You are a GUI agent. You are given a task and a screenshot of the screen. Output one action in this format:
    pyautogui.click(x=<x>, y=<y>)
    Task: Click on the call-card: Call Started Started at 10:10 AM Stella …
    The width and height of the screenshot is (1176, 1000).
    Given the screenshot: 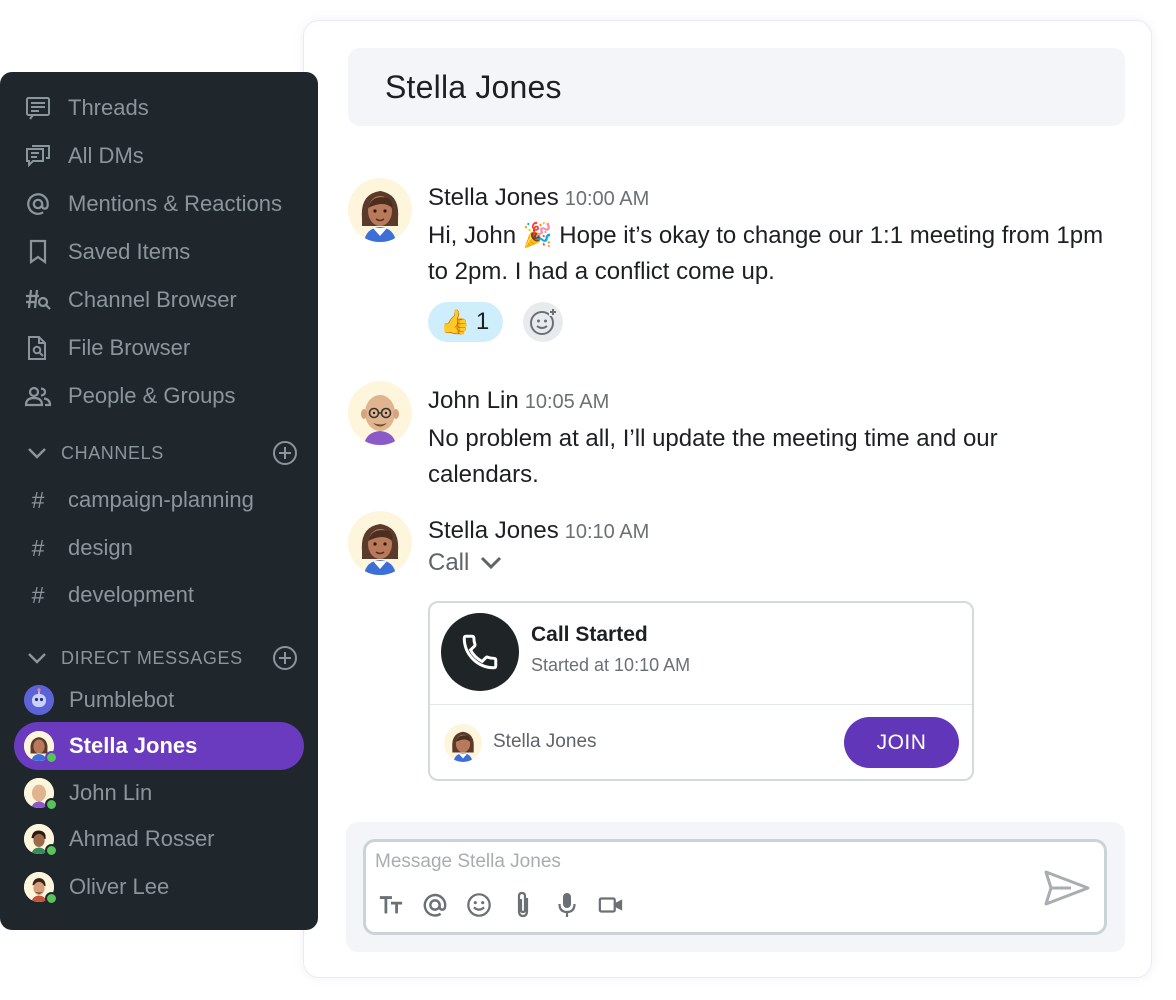 What is the action you would take?
    pyautogui.click(x=701, y=691)
    